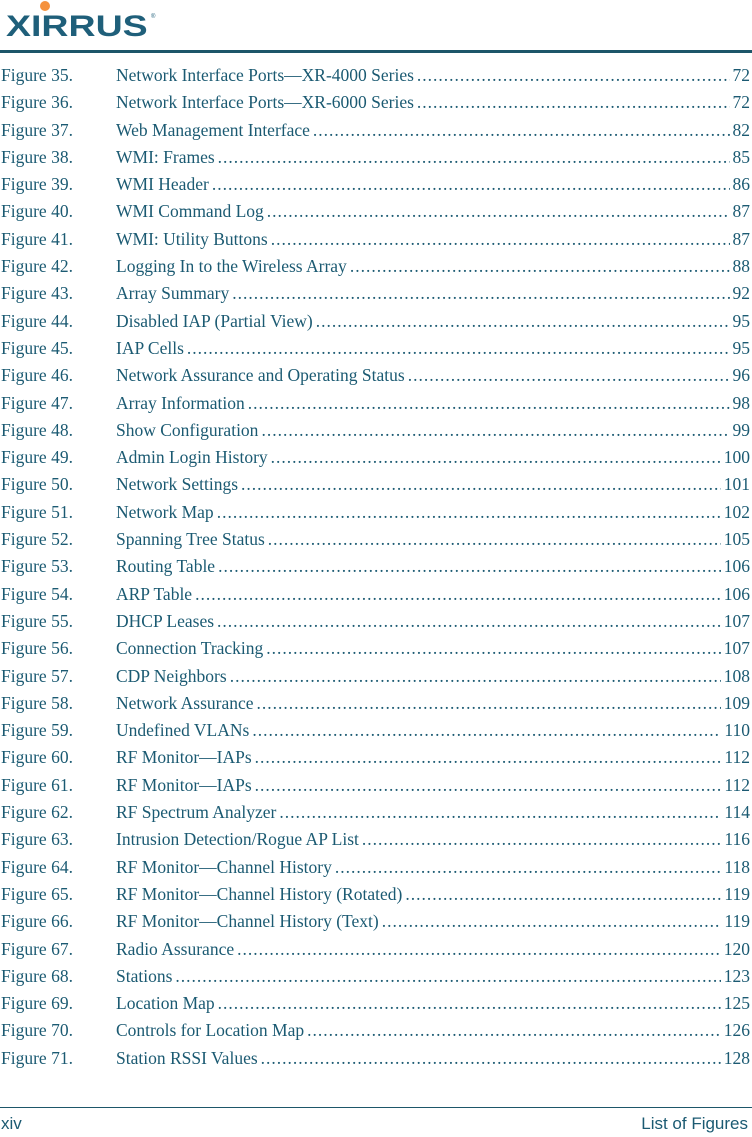 The height and width of the screenshot is (1137, 752). Describe the element at coordinates (736, 648) in the screenshot. I see `page-ref: 107` at that location.